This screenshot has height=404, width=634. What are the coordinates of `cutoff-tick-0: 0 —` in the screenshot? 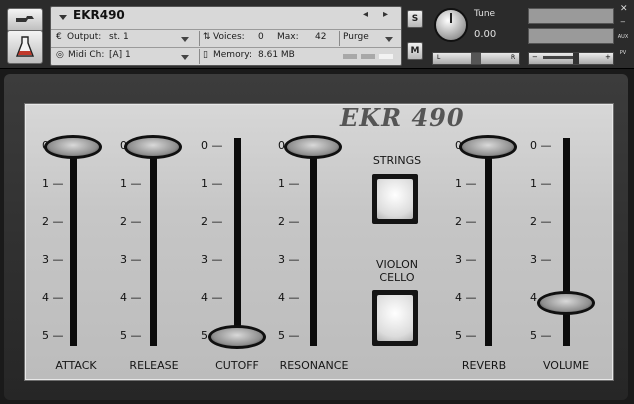 It's located at (212, 145).